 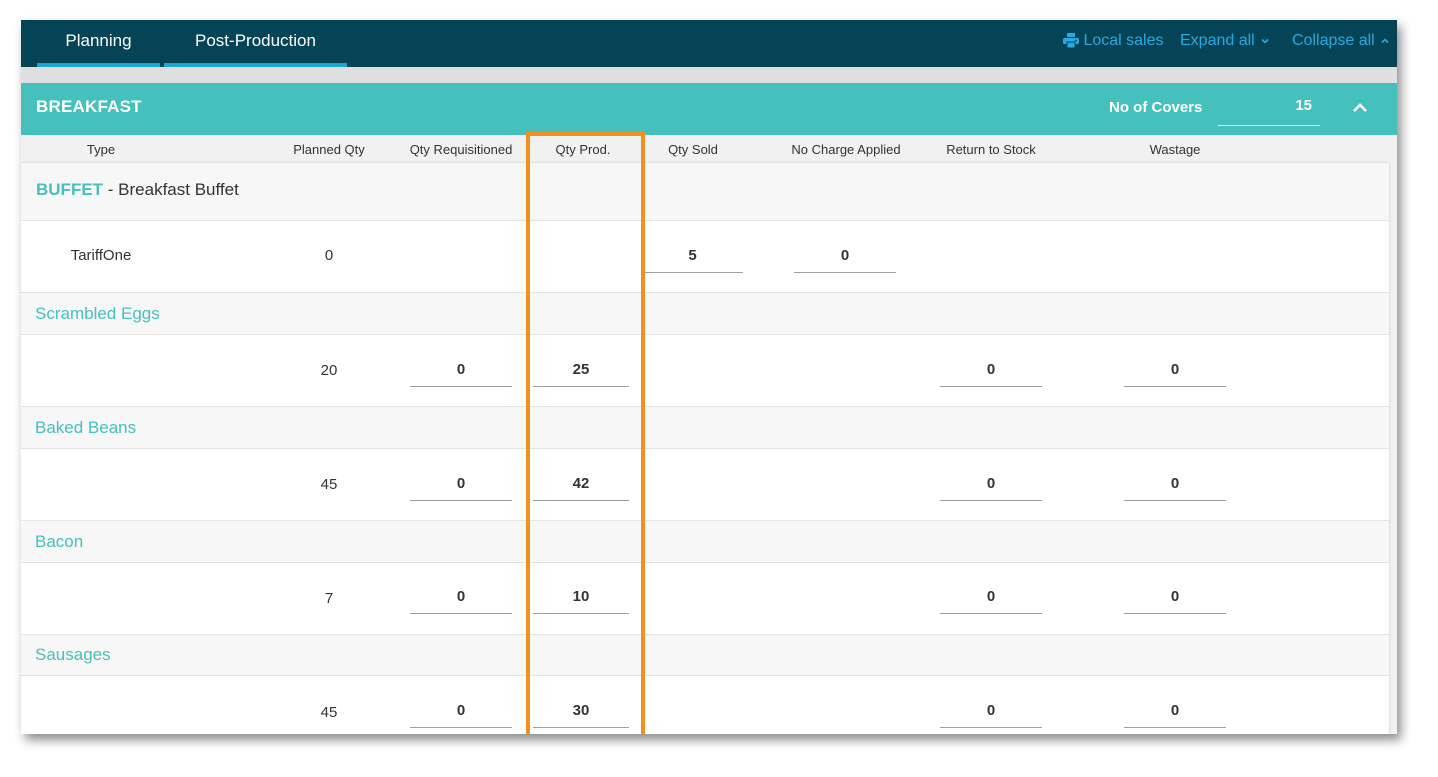 I want to click on qty-prod-input: 25, so click(x=581, y=371).